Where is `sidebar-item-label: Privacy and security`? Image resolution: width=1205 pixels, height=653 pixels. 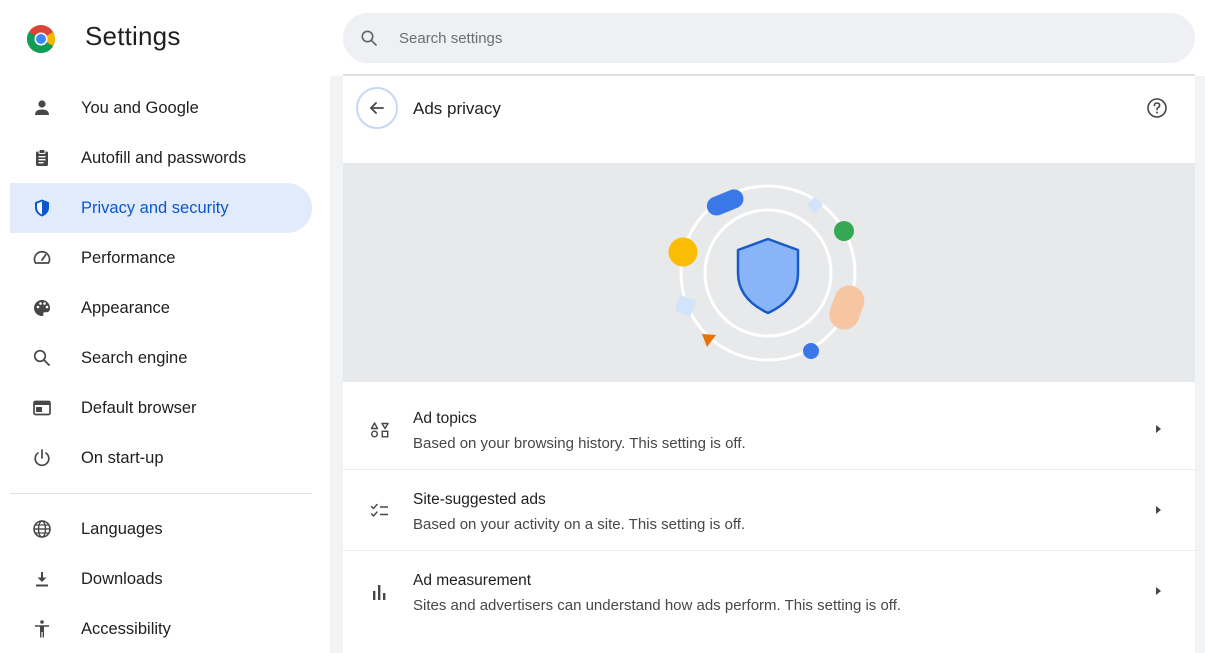 sidebar-item-label: Privacy and security is located at coordinates (155, 208).